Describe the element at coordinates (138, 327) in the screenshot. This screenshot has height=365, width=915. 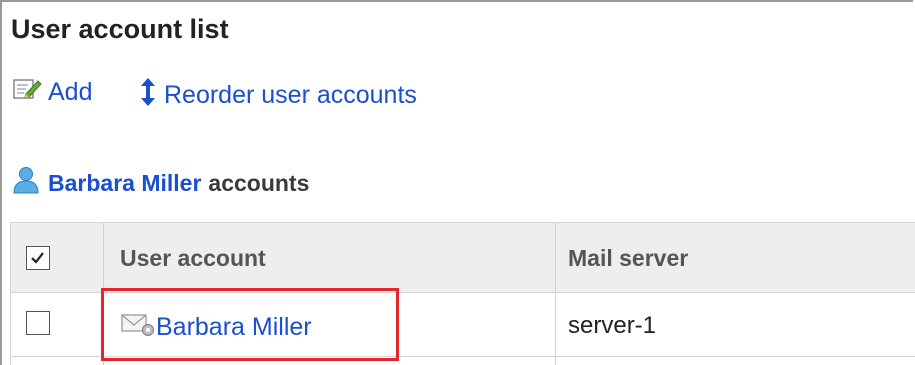
I see `mail-settings-icon` at that location.